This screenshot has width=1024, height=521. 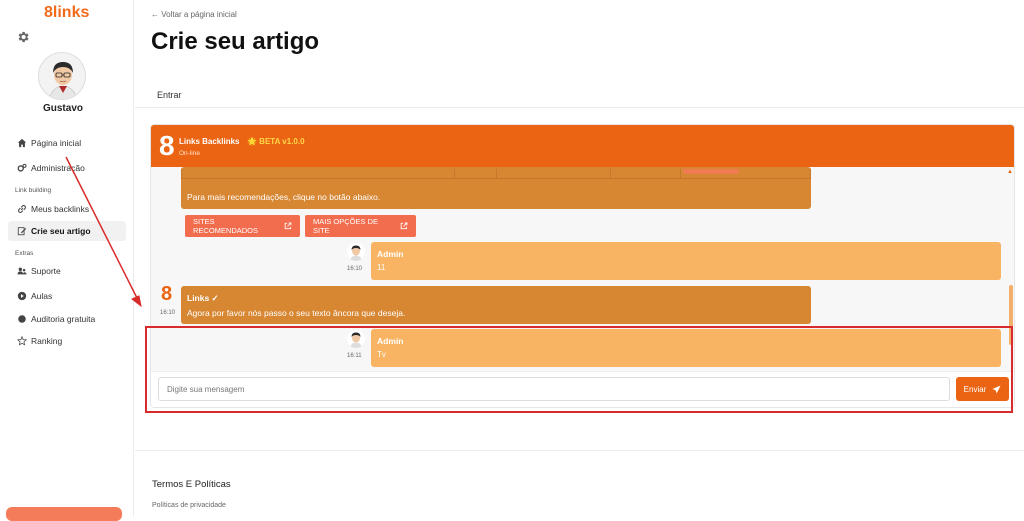 What do you see at coordinates (686, 261) in the screenshot?
I see `admin-message: Admin 11` at bounding box center [686, 261].